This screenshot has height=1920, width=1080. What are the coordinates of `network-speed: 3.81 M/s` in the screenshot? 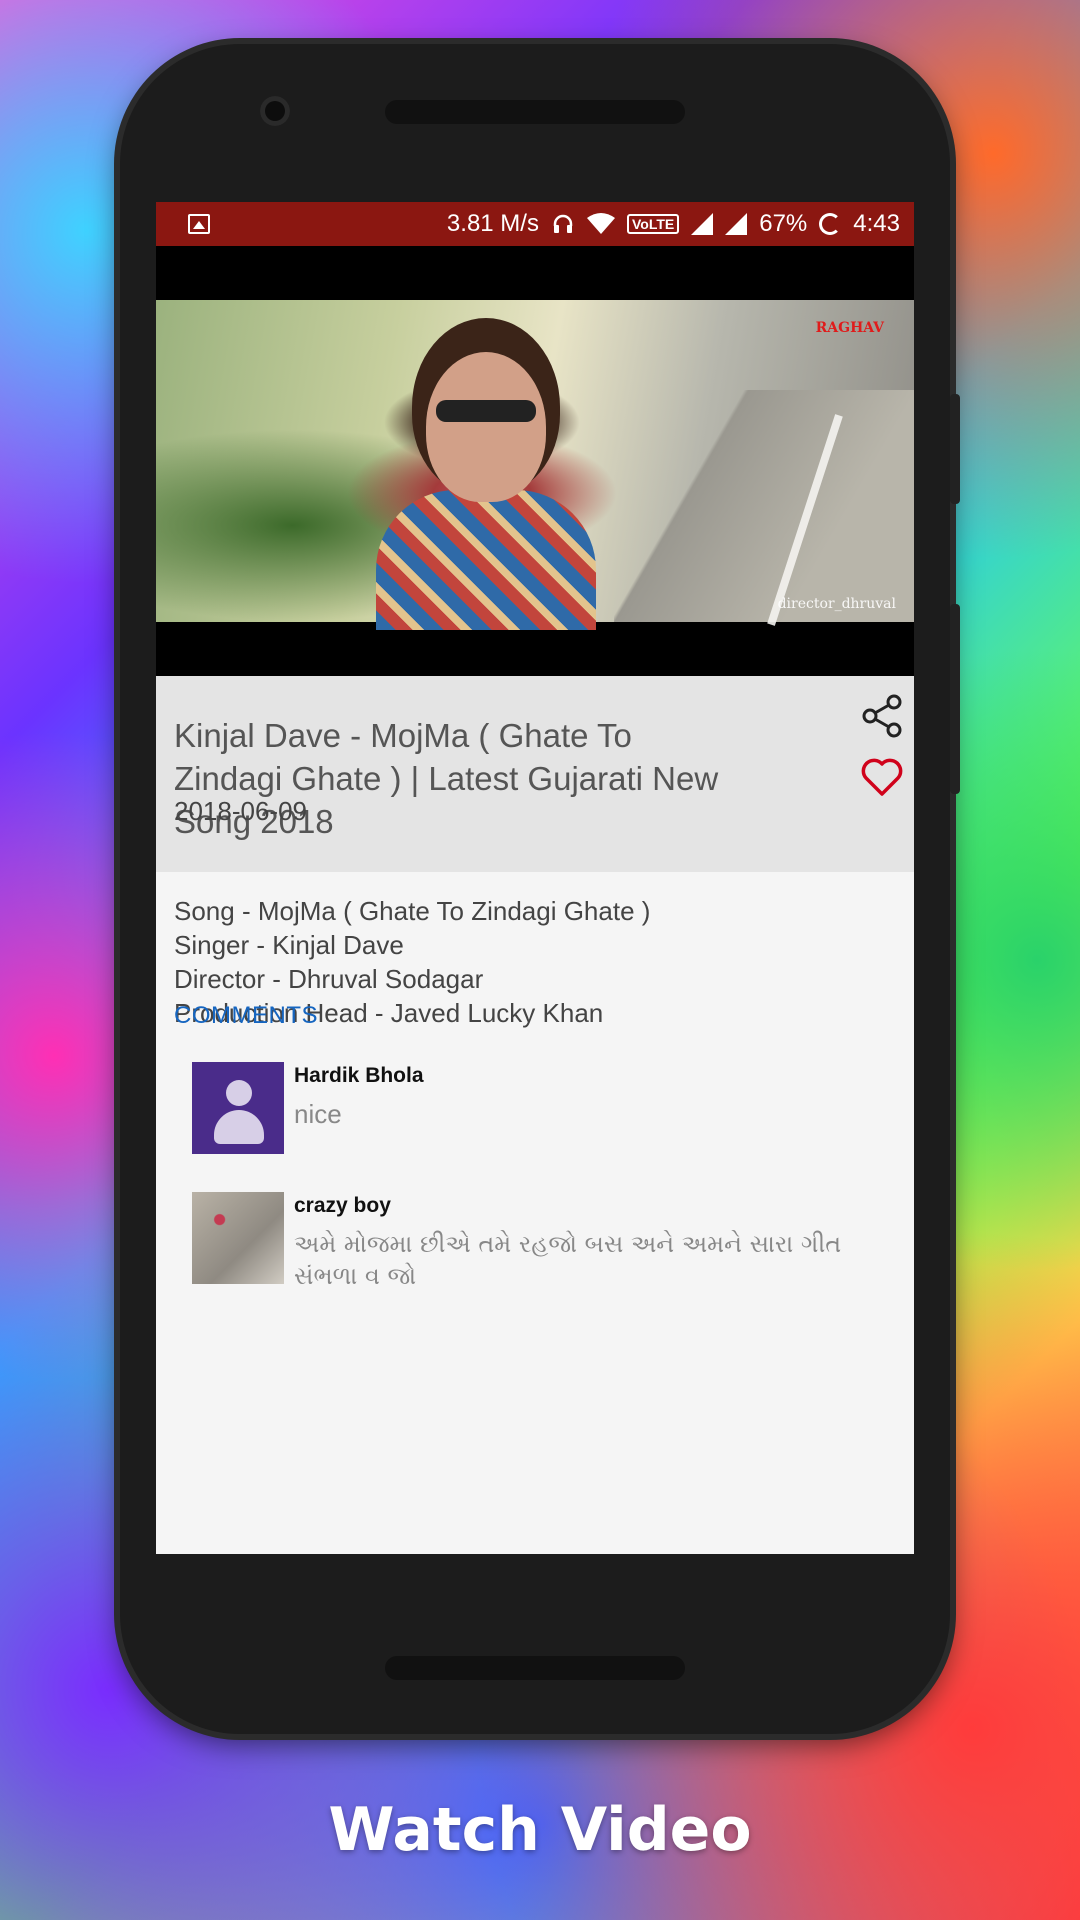 It's located at (492, 223).